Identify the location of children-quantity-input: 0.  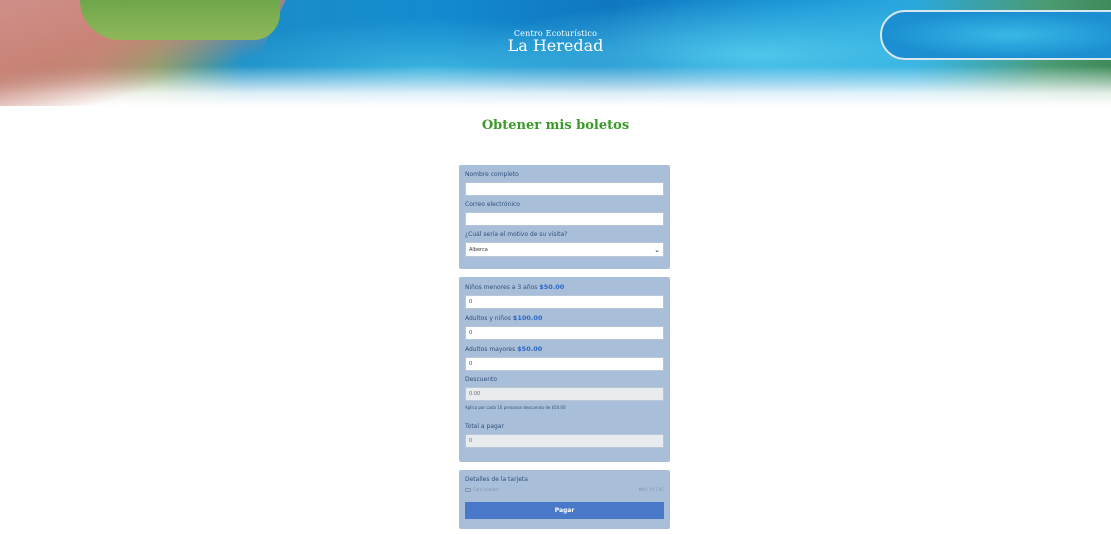
(564, 302).